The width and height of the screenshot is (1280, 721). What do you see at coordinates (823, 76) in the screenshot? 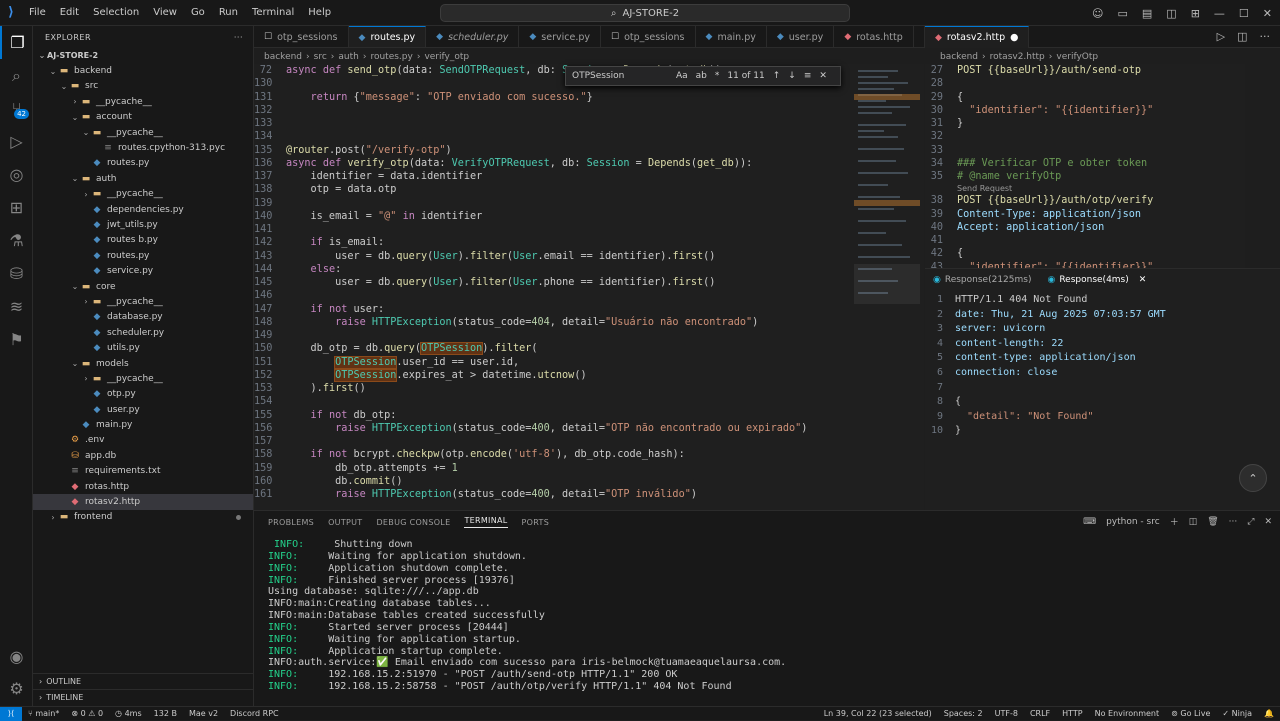
I see `close-find-icon: ✕` at bounding box center [823, 76].